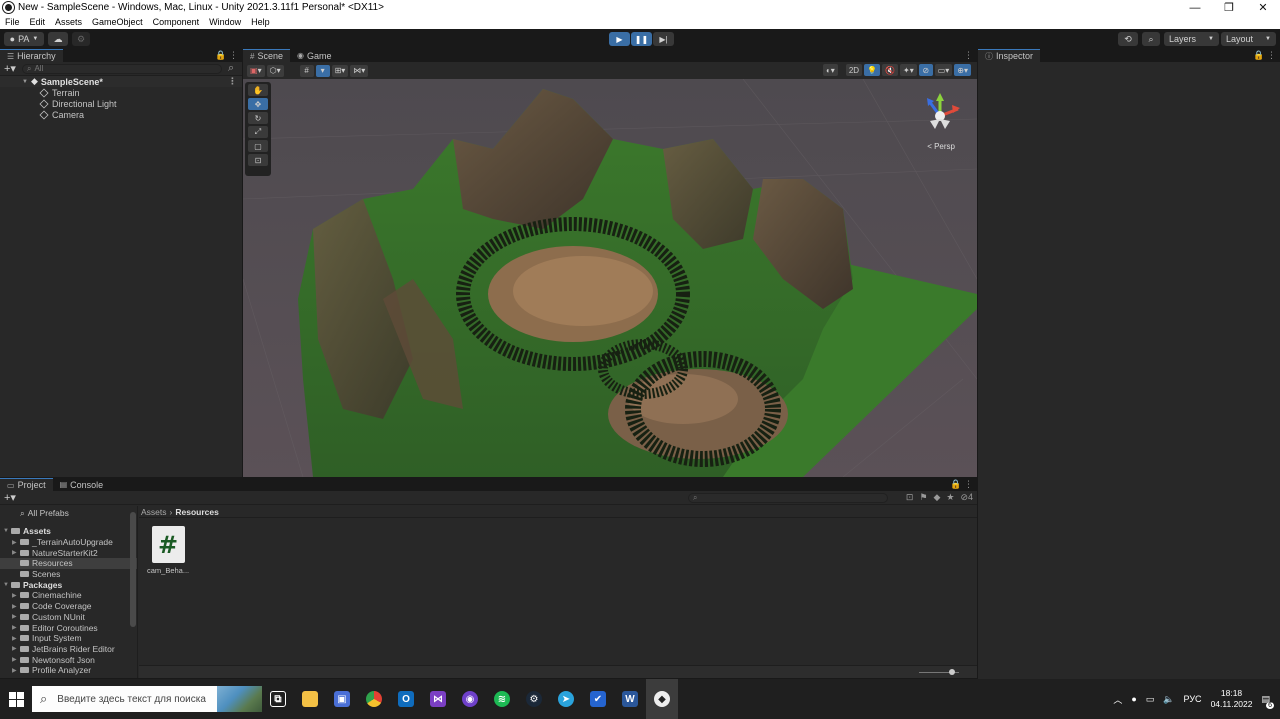 The image size is (1280, 719). What do you see at coordinates (598, 699) in the screenshot?
I see `taskbar-todo: ✔` at bounding box center [598, 699].